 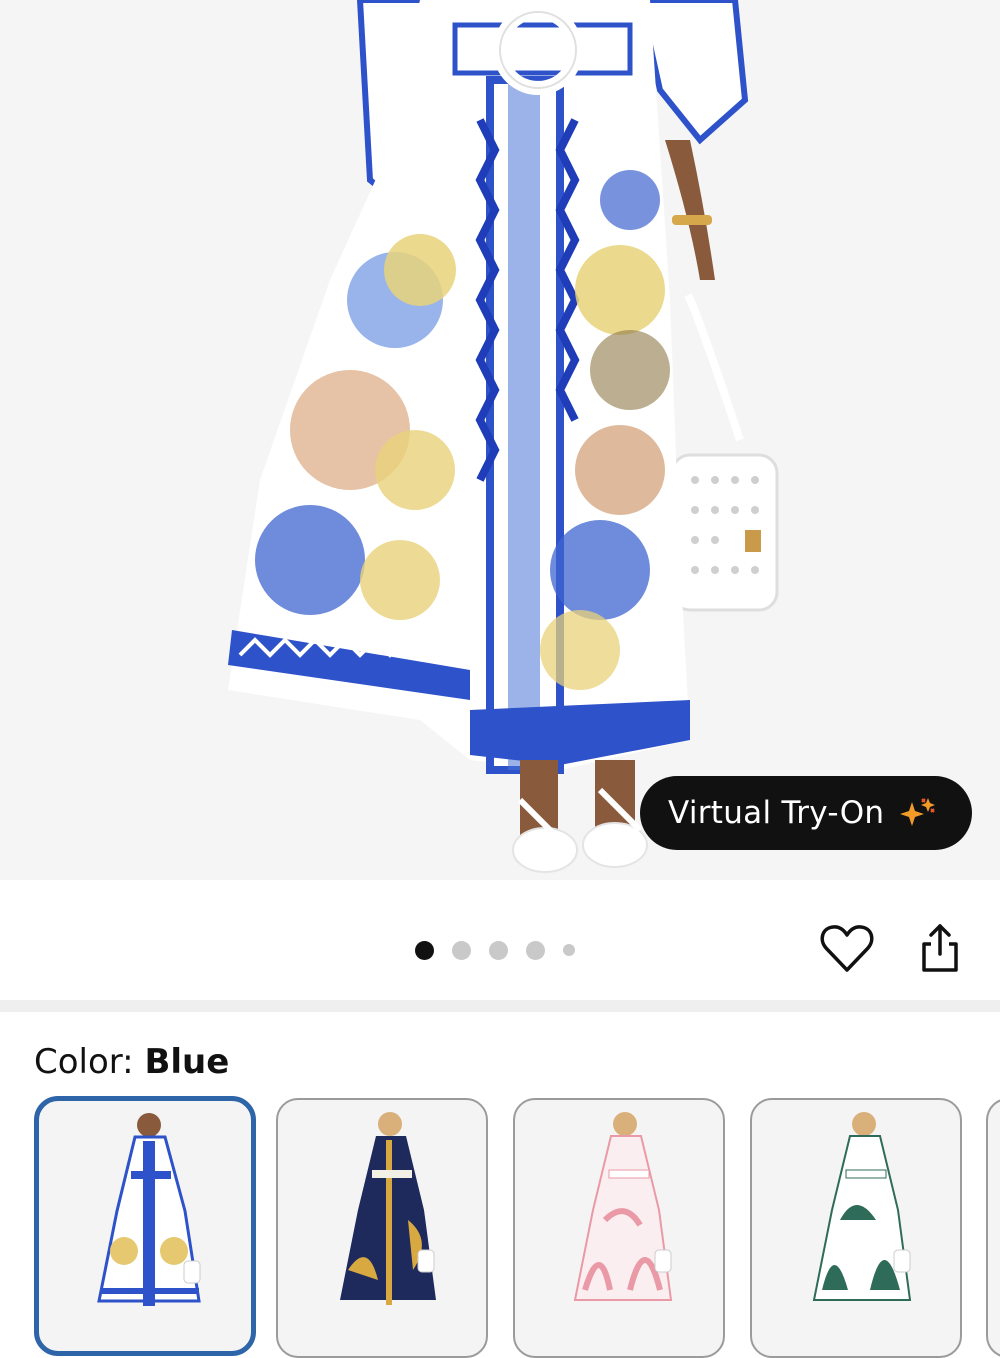 I want to click on share-button, so click(x=940, y=948).